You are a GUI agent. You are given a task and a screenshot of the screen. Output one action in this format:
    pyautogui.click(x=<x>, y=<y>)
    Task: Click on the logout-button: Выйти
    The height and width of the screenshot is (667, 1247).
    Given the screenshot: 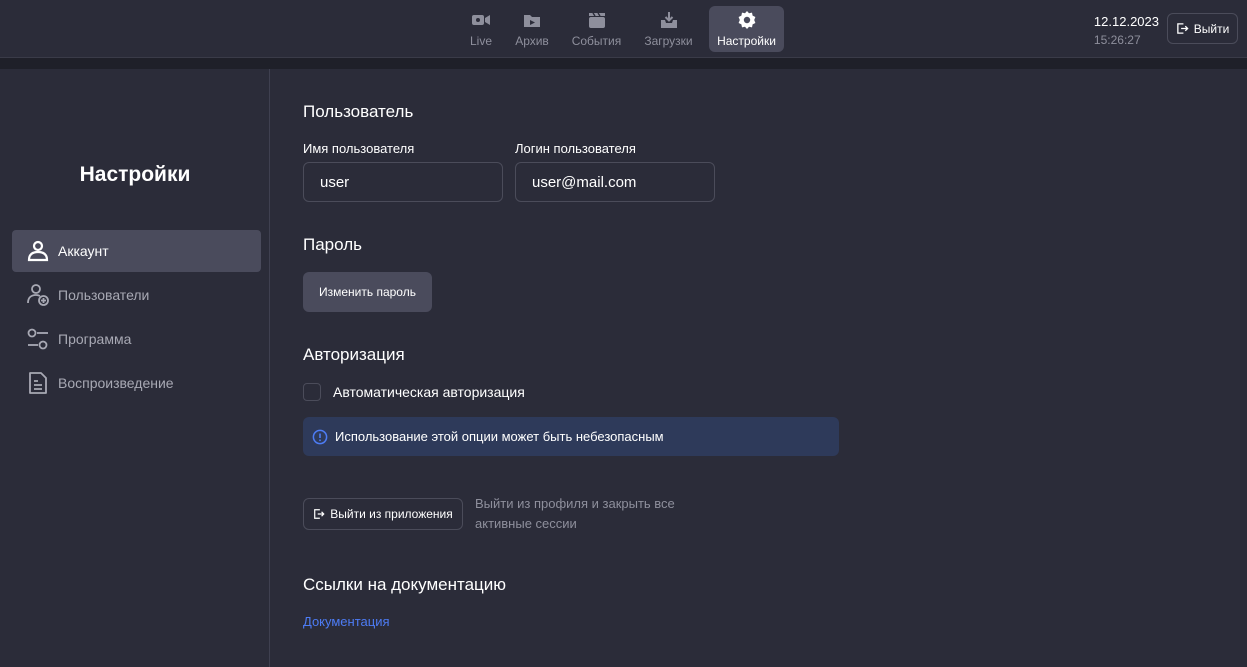 What is the action you would take?
    pyautogui.click(x=1202, y=28)
    